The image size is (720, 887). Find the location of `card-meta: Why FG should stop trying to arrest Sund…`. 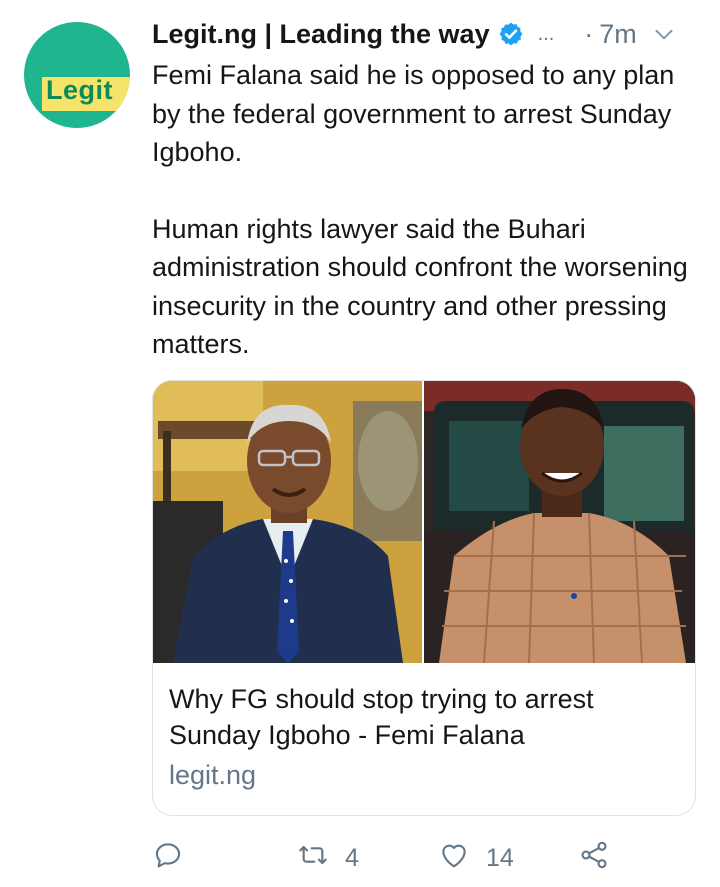

card-meta: Why FG should stop trying to arrest Sund… is located at coordinates (424, 737).